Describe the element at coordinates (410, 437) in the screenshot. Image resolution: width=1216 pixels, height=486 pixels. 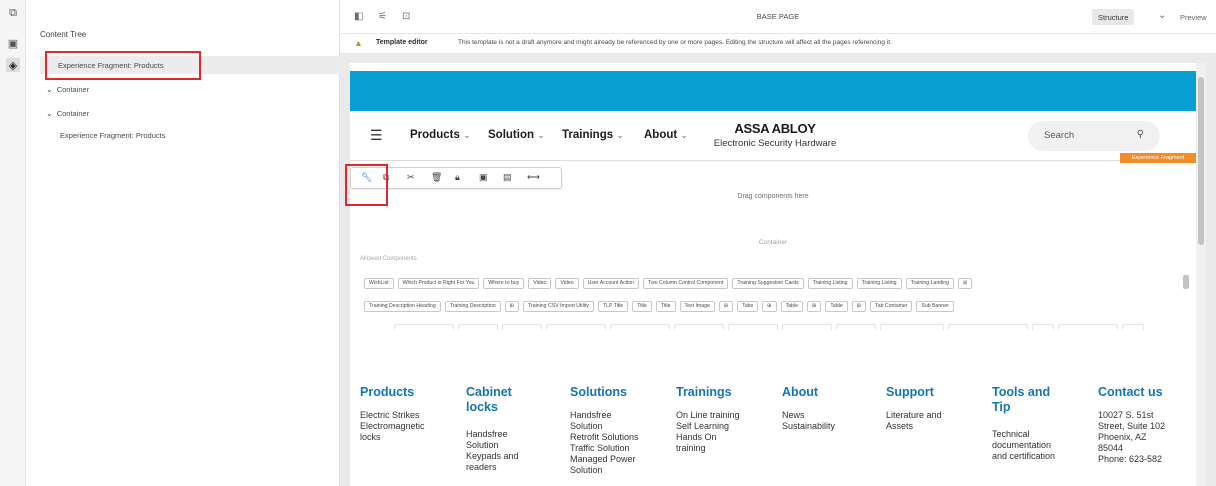
I see `footer-link: locks` at that location.